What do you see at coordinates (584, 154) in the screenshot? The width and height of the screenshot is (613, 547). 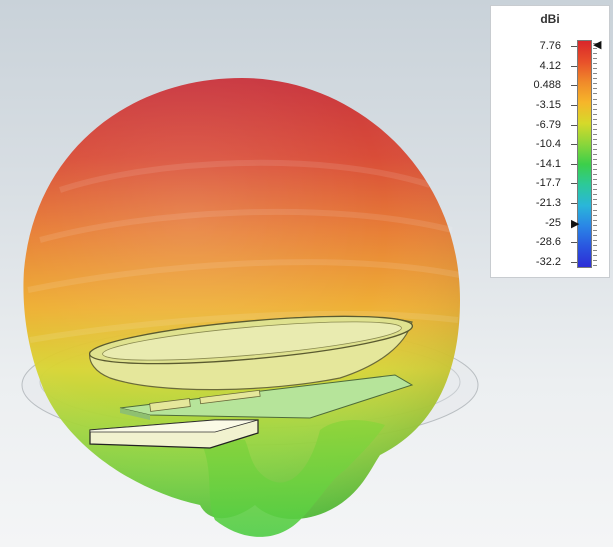 I see `legend-colorbar` at bounding box center [584, 154].